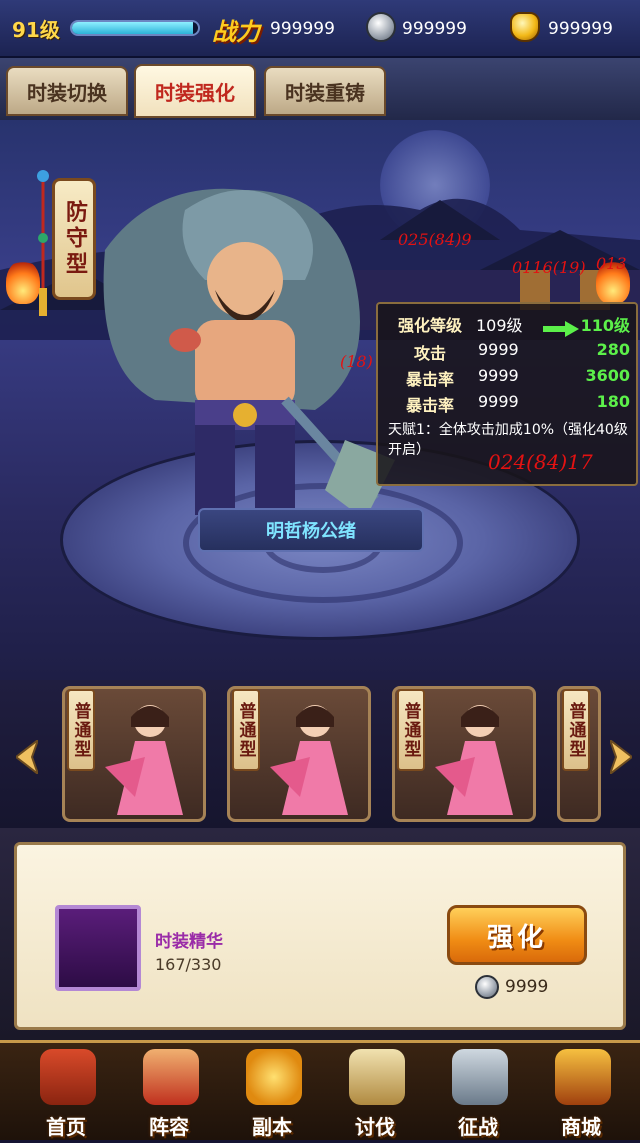 The width and height of the screenshot is (640, 1143). What do you see at coordinates (581, 1127) in the screenshot?
I see `nav-label: 商城` at bounding box center [581, 1127].